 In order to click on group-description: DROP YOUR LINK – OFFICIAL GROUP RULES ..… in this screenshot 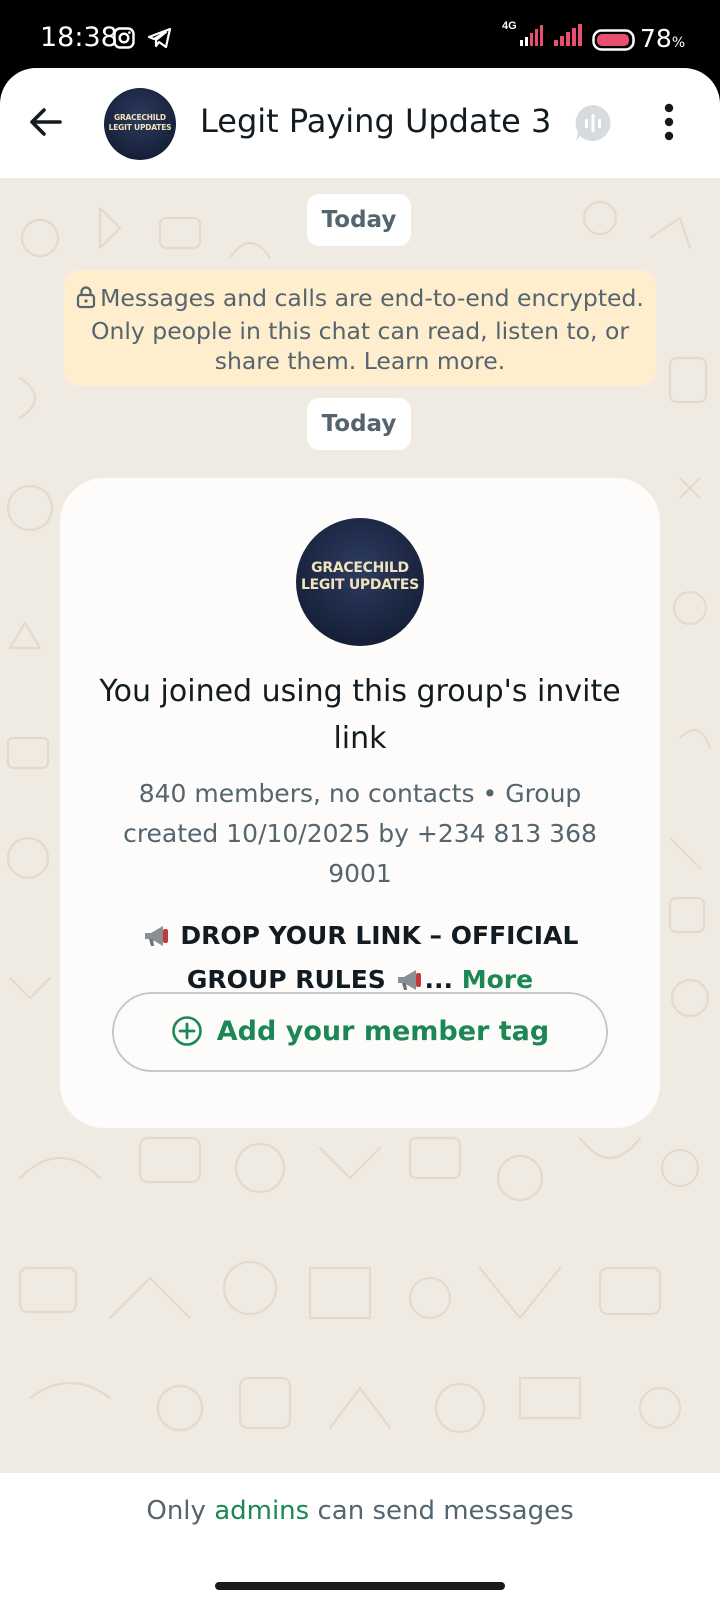, I will do `click(360, 960)`.